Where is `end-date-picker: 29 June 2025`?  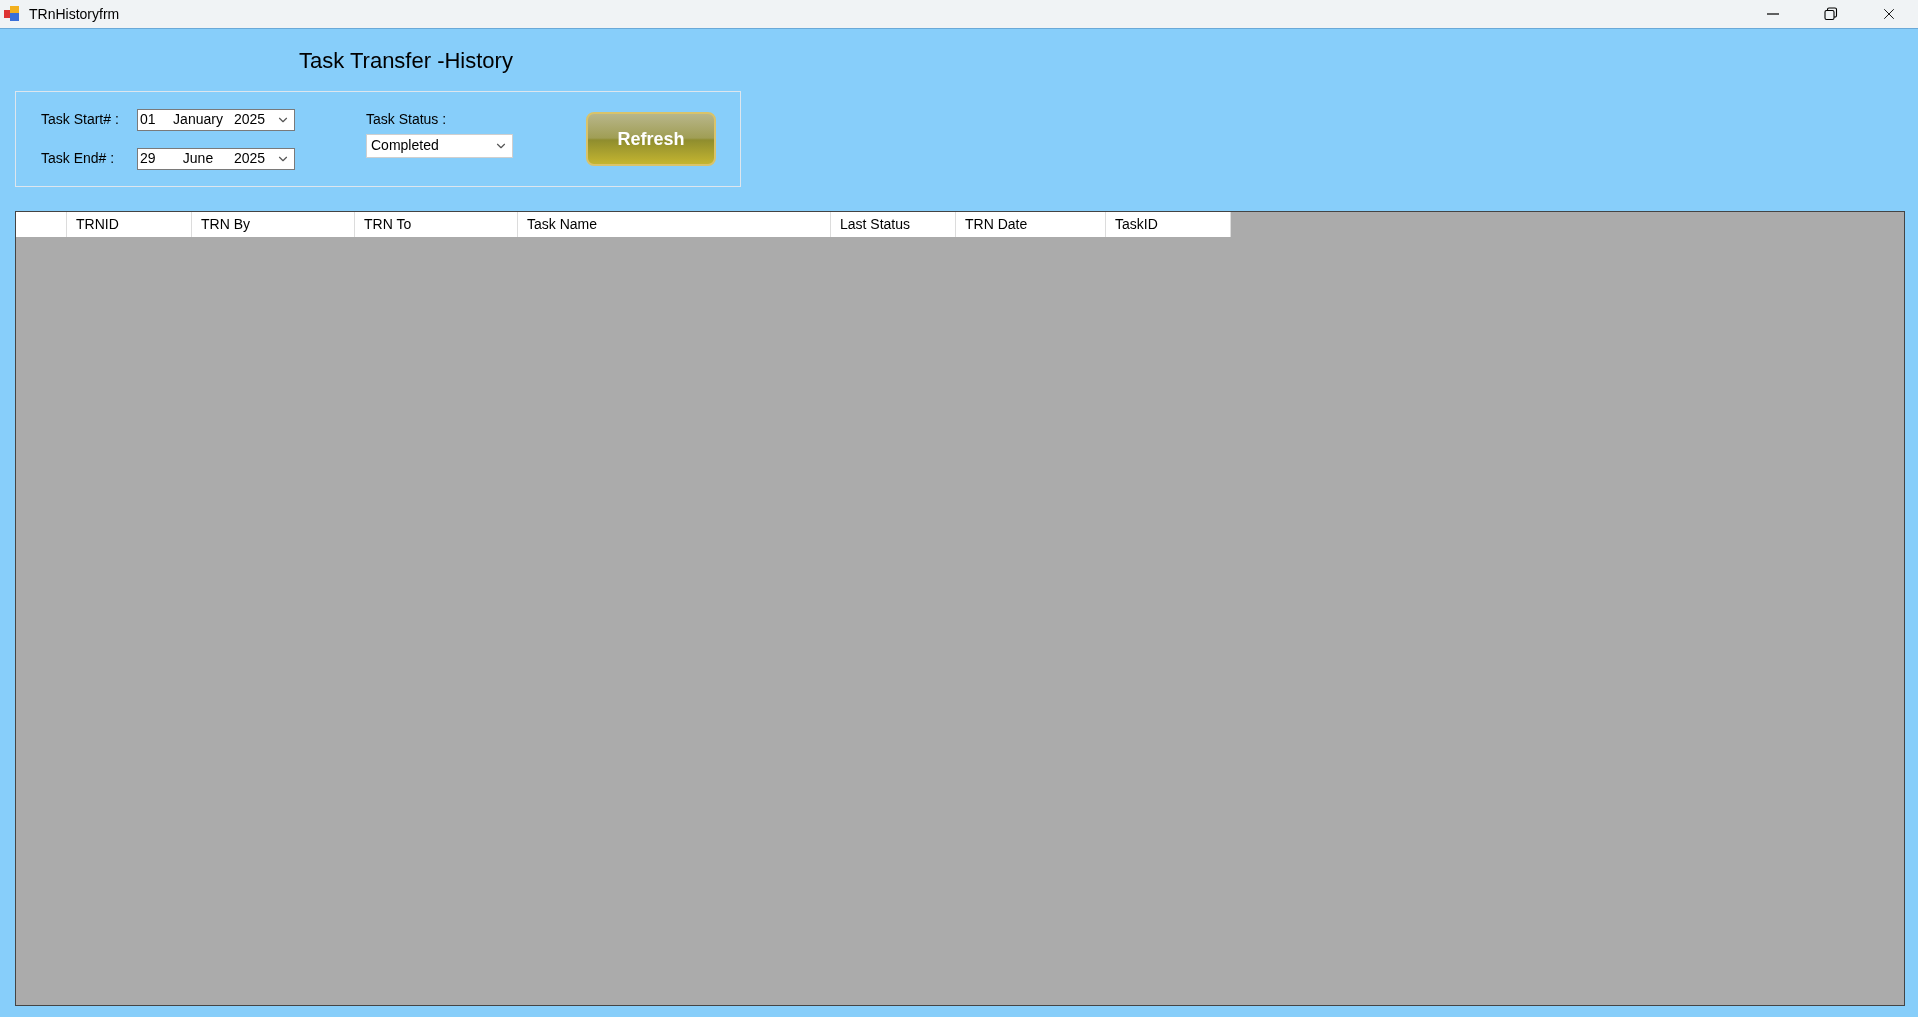
end-date-picker: 29 June 2025 is located at coordinates (216, 158).